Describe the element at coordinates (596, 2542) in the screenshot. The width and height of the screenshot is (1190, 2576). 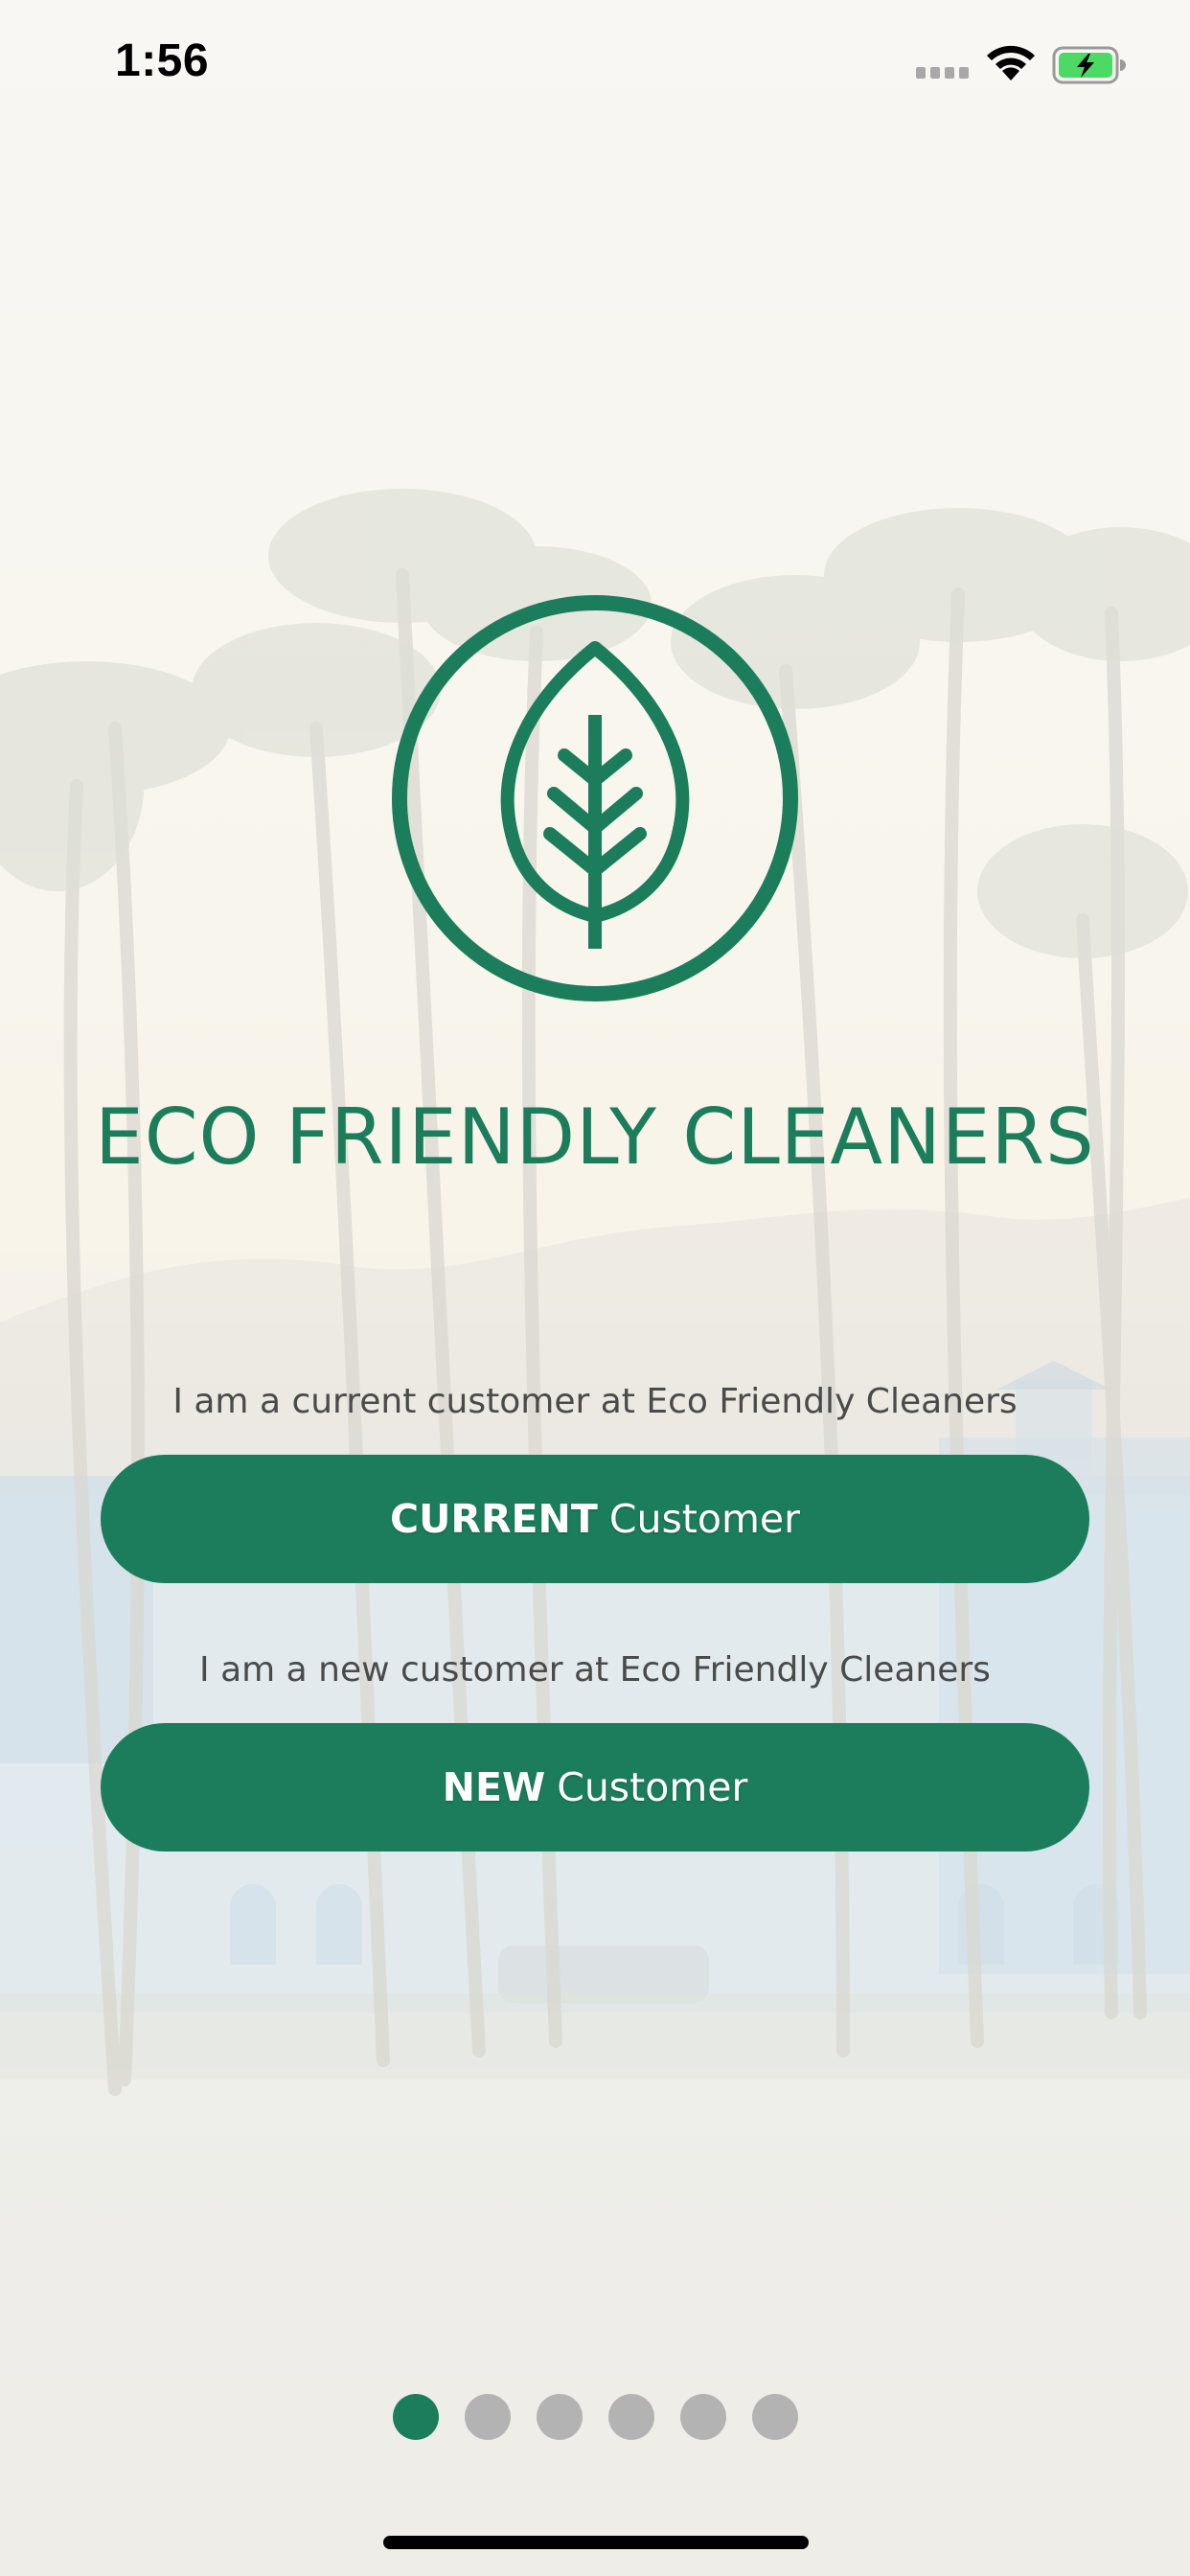
I see `home-indicator` at that location.